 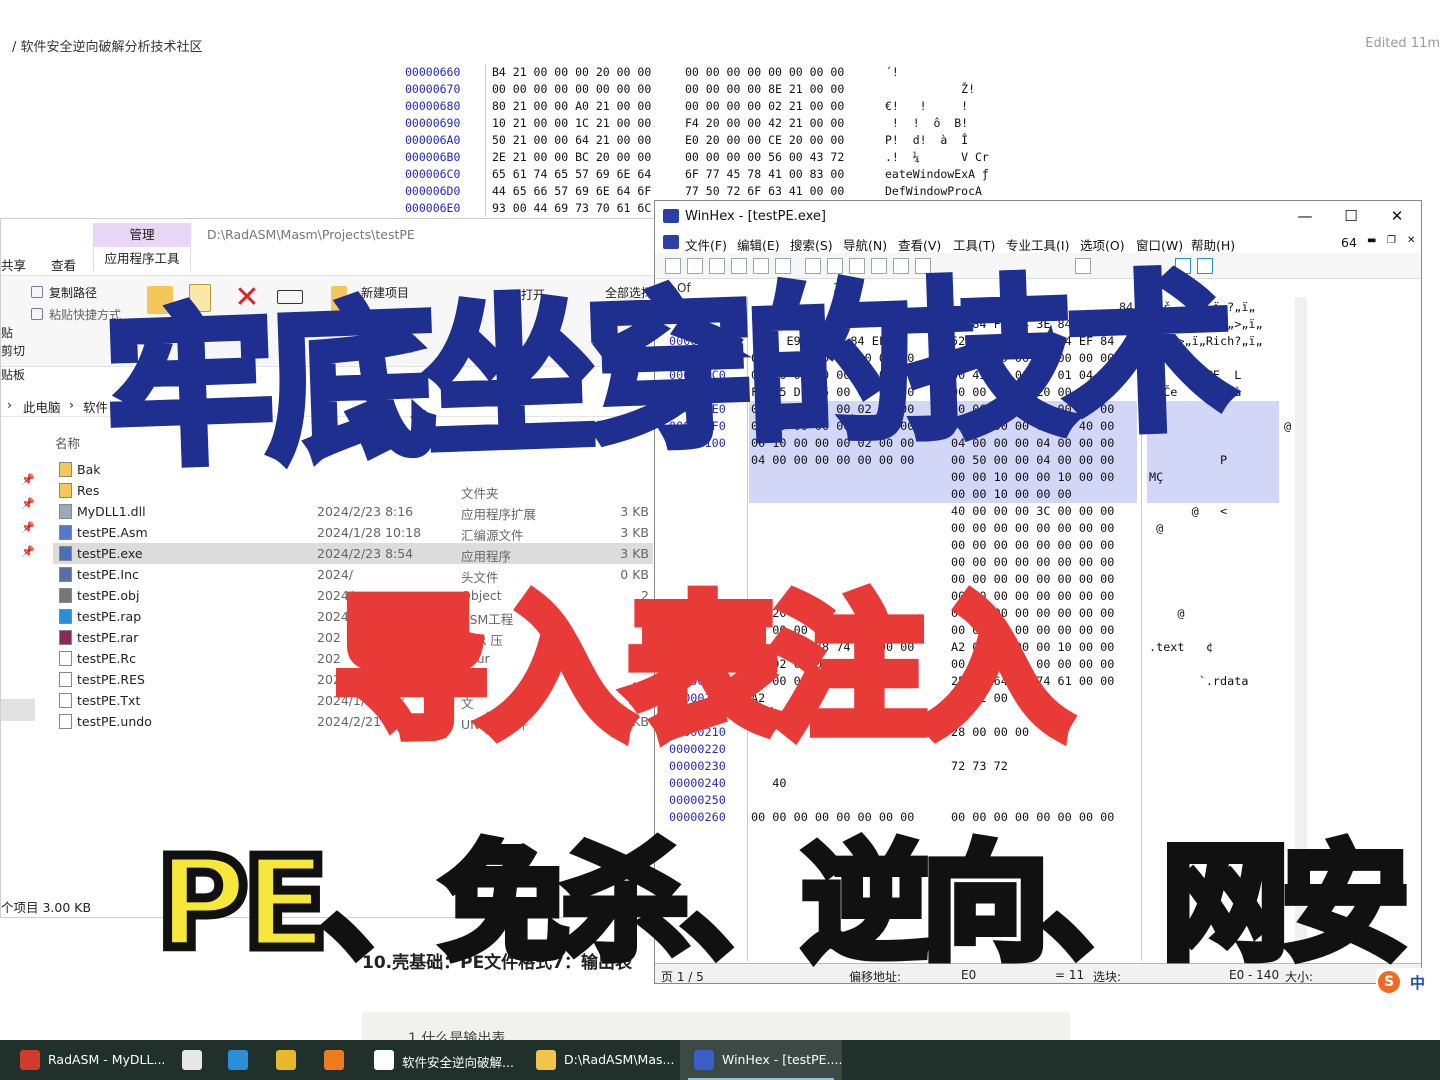 What do you see at coordinates (112, 532) in the screenshot?
I see `file-name: testPE.Asm` at bounding box center [112, 532].